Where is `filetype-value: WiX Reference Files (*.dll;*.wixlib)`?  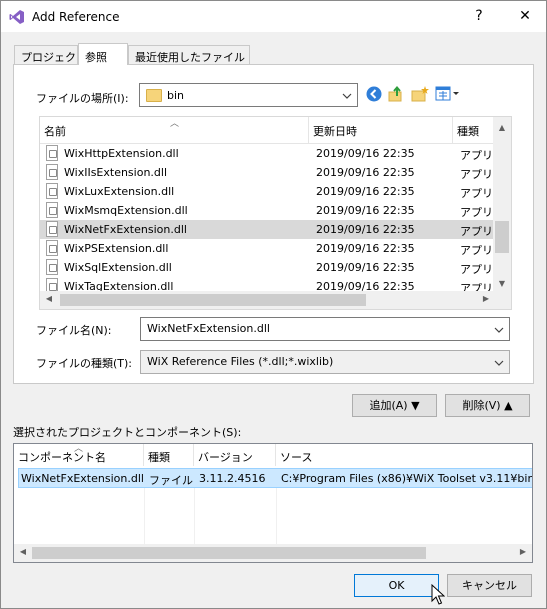
filetype-value: WiX Reference Files (*.dll;*.wixlib) is located at coordinates (240, 361).